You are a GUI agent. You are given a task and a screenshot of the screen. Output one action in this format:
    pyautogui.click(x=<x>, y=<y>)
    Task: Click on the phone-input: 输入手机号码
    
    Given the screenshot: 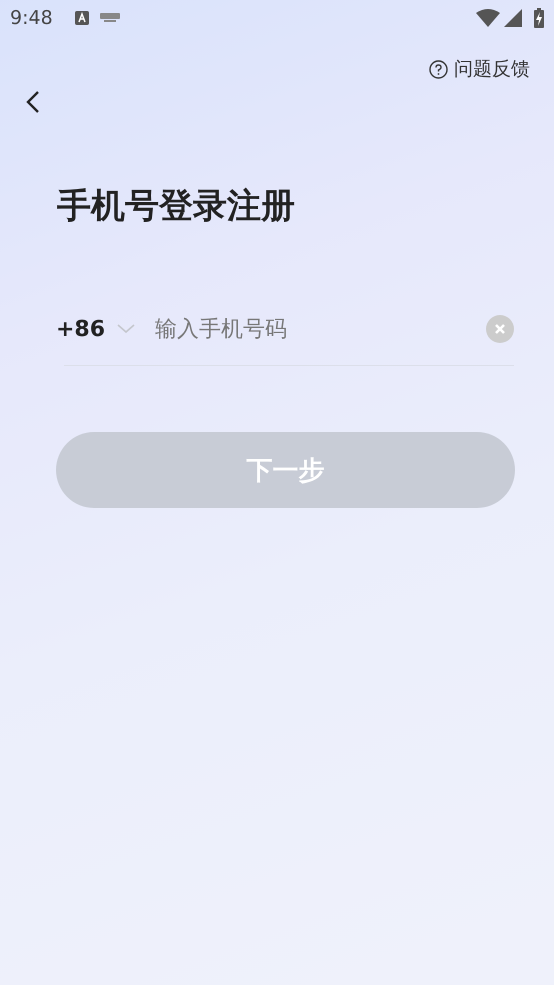 What is the action you would take?
    pyautogui.click(x=319, y=329)
    